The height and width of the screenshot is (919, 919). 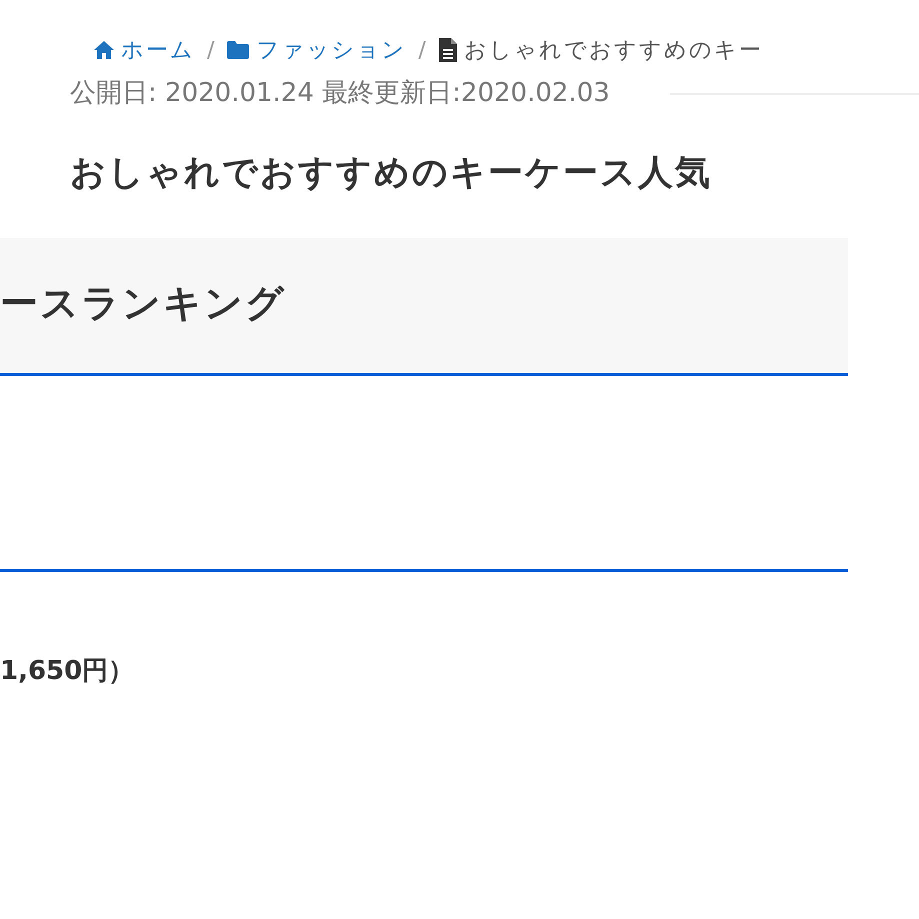 What do you see at coordinates (613, 50) in the screenshot?
I see `breadcrumb-current: おしゃれでおすすめのキー` at bounding box center [613, 50].